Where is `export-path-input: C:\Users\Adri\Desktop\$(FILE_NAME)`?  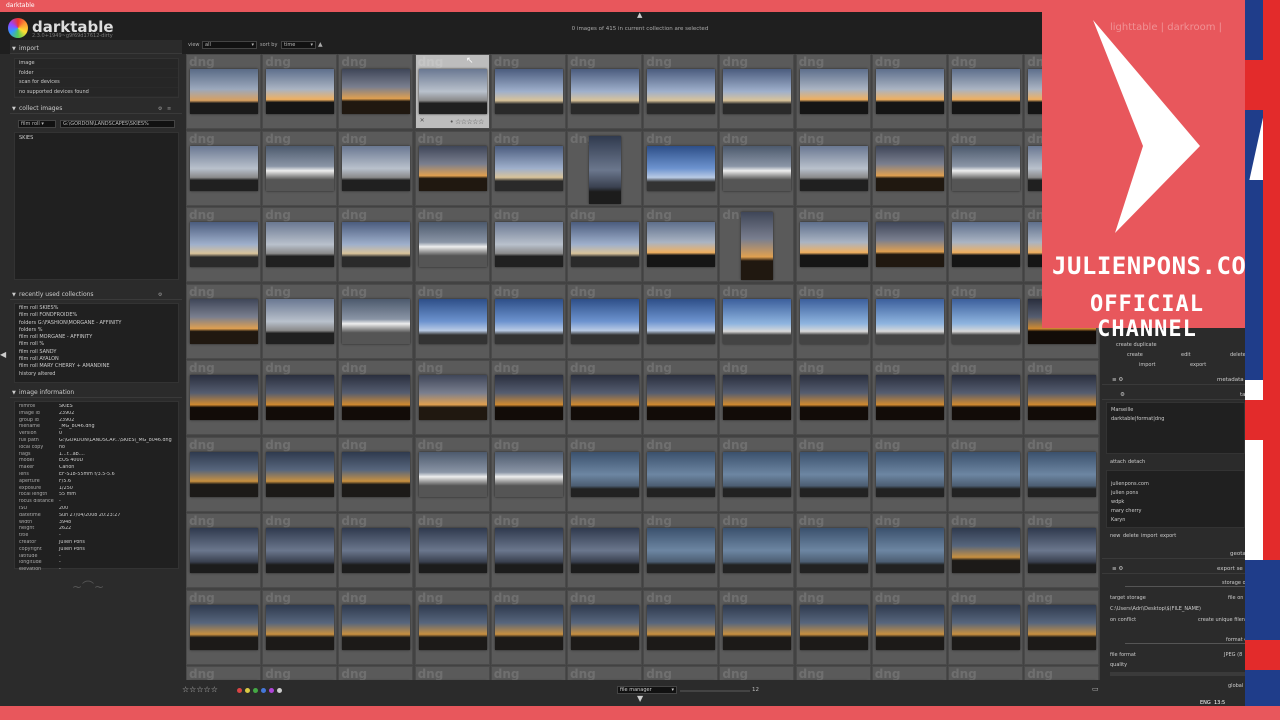
export-path-input: C:\Users\Adri\Desktop\$(FILE_NAME) is located at coordinates (1155, 609).